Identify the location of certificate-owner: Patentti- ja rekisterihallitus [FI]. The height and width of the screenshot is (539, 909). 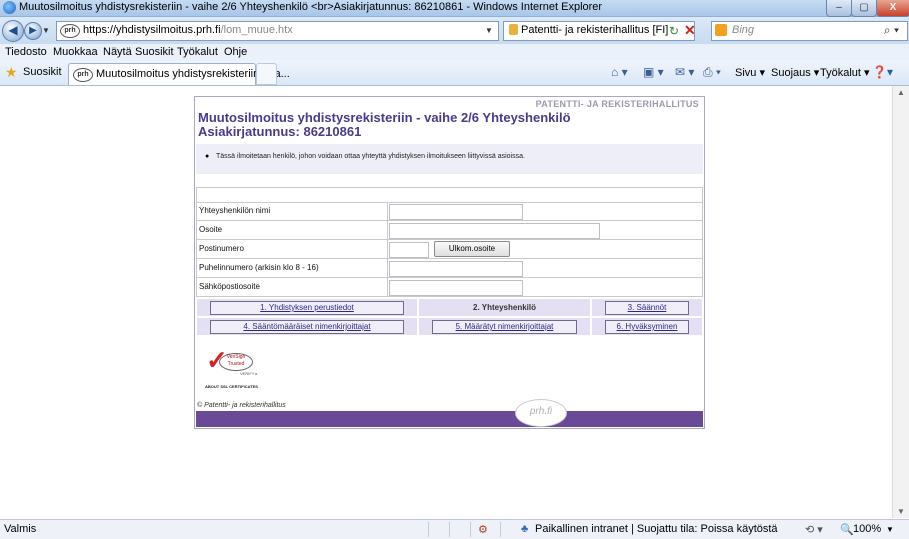
(595, 30).